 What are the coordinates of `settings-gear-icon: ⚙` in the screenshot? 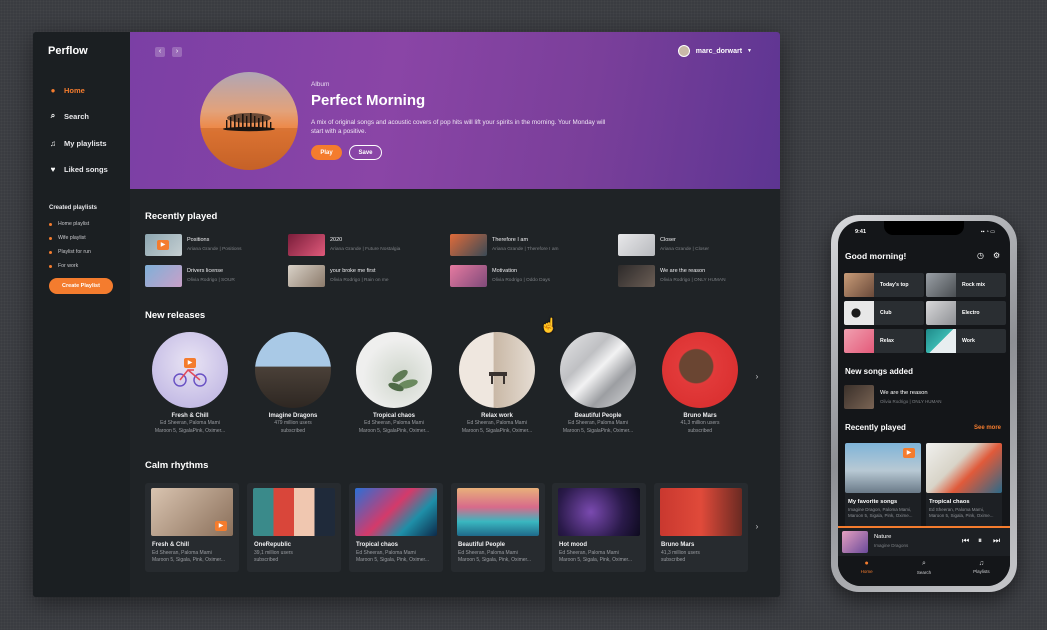 It's located at (996, 255).